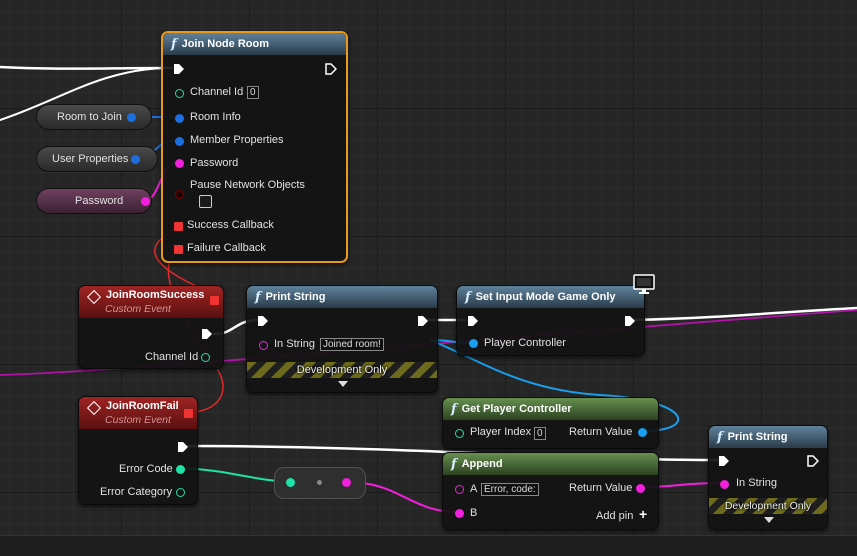  What do you see at coordinates (294, 344) in the screenshot?
I see `in-string-label: In String` at bounding box center [294, 344].